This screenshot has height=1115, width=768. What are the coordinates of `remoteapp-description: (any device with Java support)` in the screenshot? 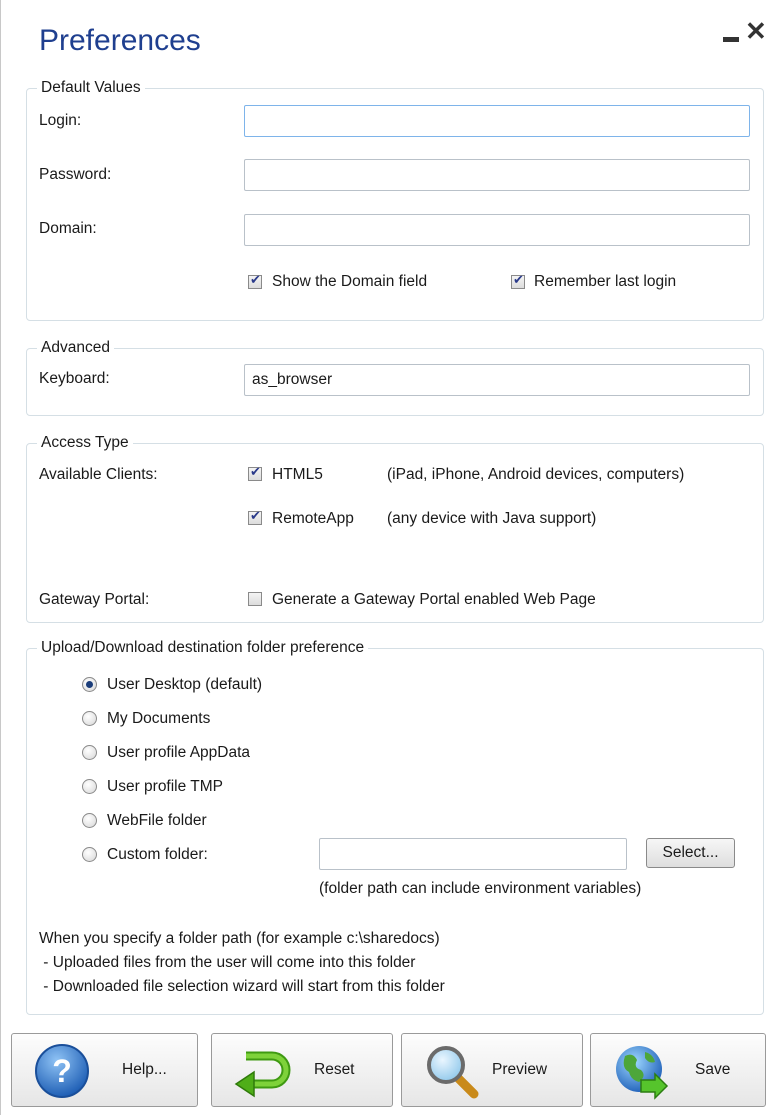 It's located at (492, 518).